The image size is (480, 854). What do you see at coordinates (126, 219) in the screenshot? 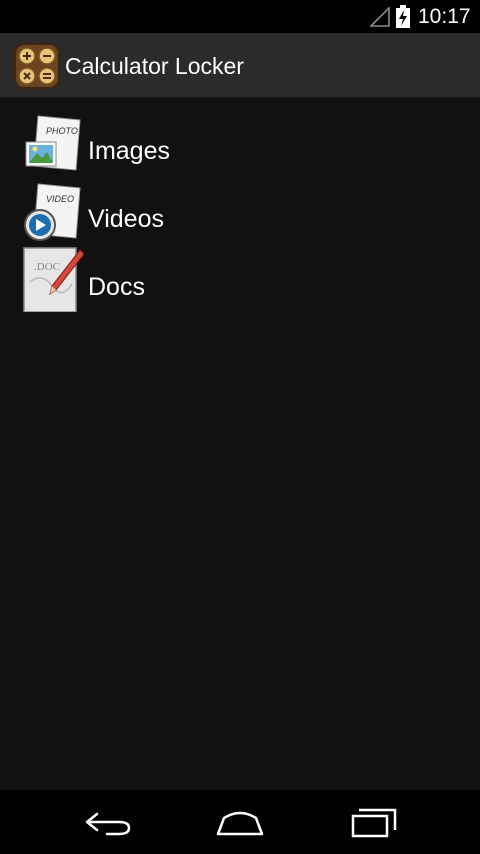
I see `folder-label: Videos` at bounding box center [126, 219].